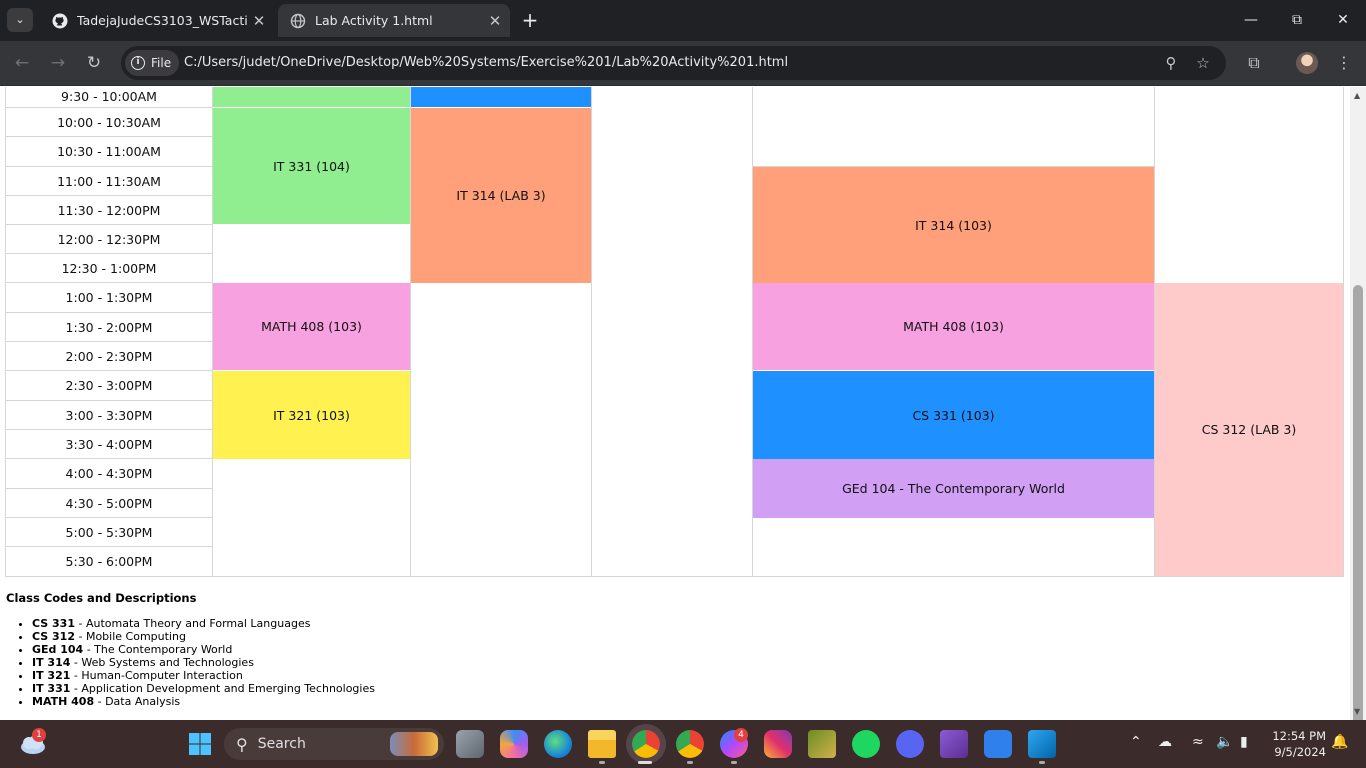  What do you see at coordinates (109, 532) in the screenshot?
I see `time-cell: 5:00 - 5:30PM` at bounding box center [109, 532].